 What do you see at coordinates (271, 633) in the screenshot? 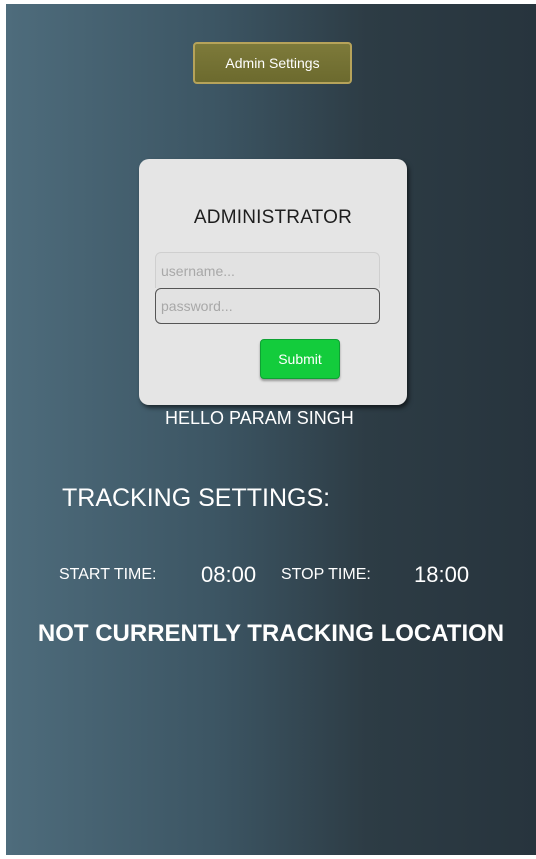
I see `tracking-status-text: NOT CURRENTLY TRACKING LOCATION` at bounding box center [271, 633].